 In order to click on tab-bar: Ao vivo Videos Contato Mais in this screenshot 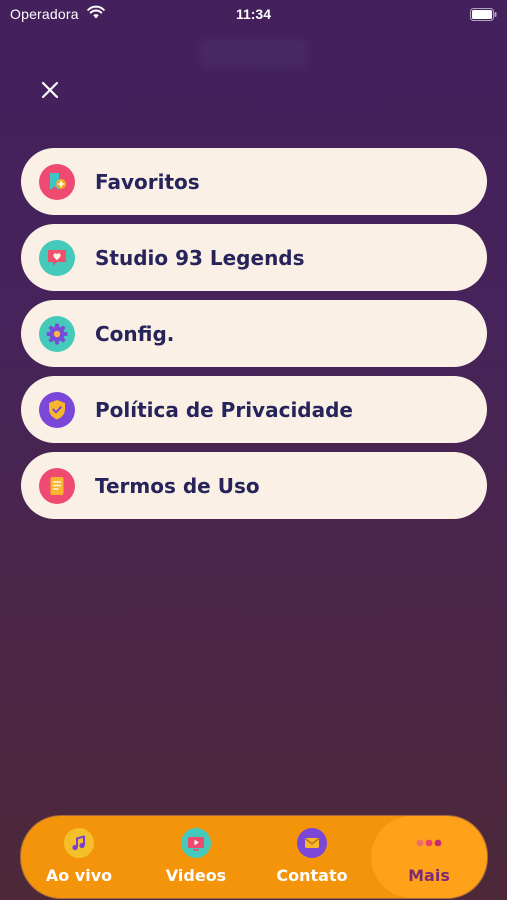, I will do `click(254, 857)`.